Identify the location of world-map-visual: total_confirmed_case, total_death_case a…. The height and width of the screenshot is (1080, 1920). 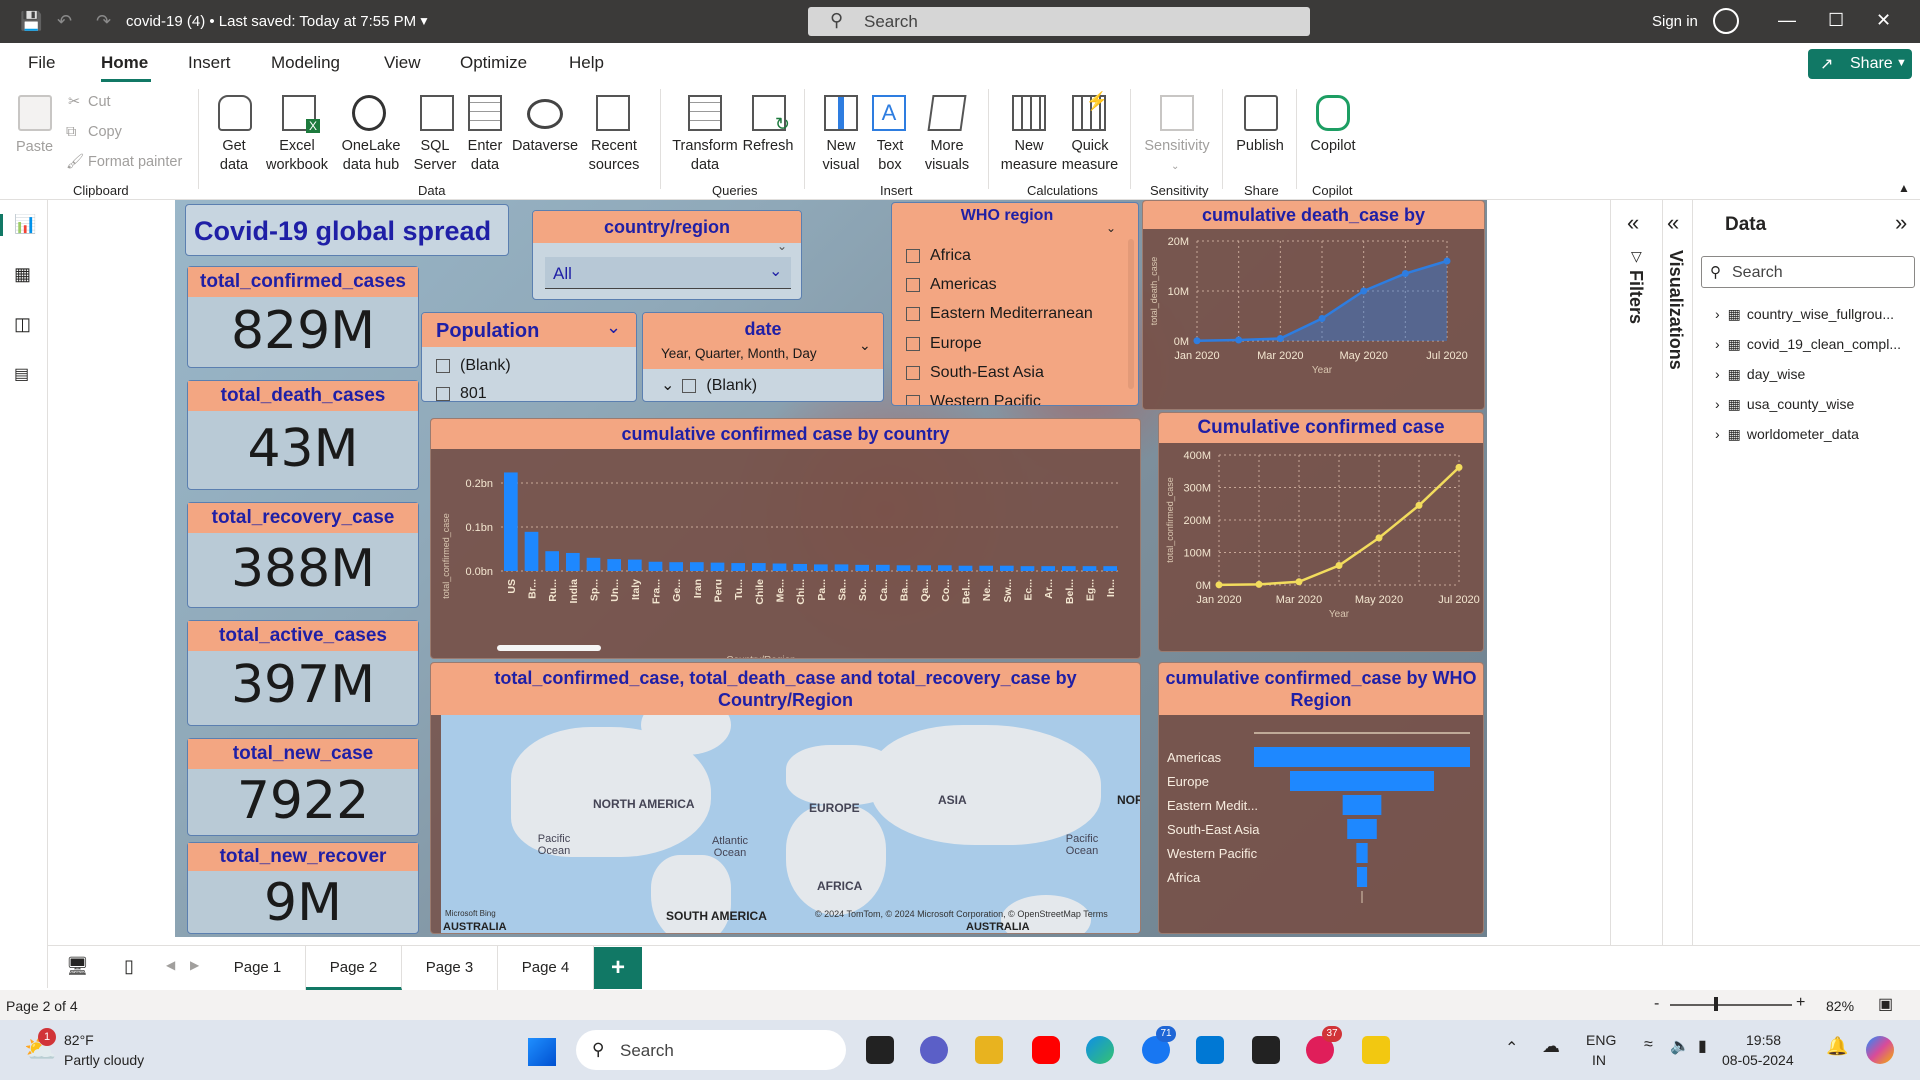
(785, 798).